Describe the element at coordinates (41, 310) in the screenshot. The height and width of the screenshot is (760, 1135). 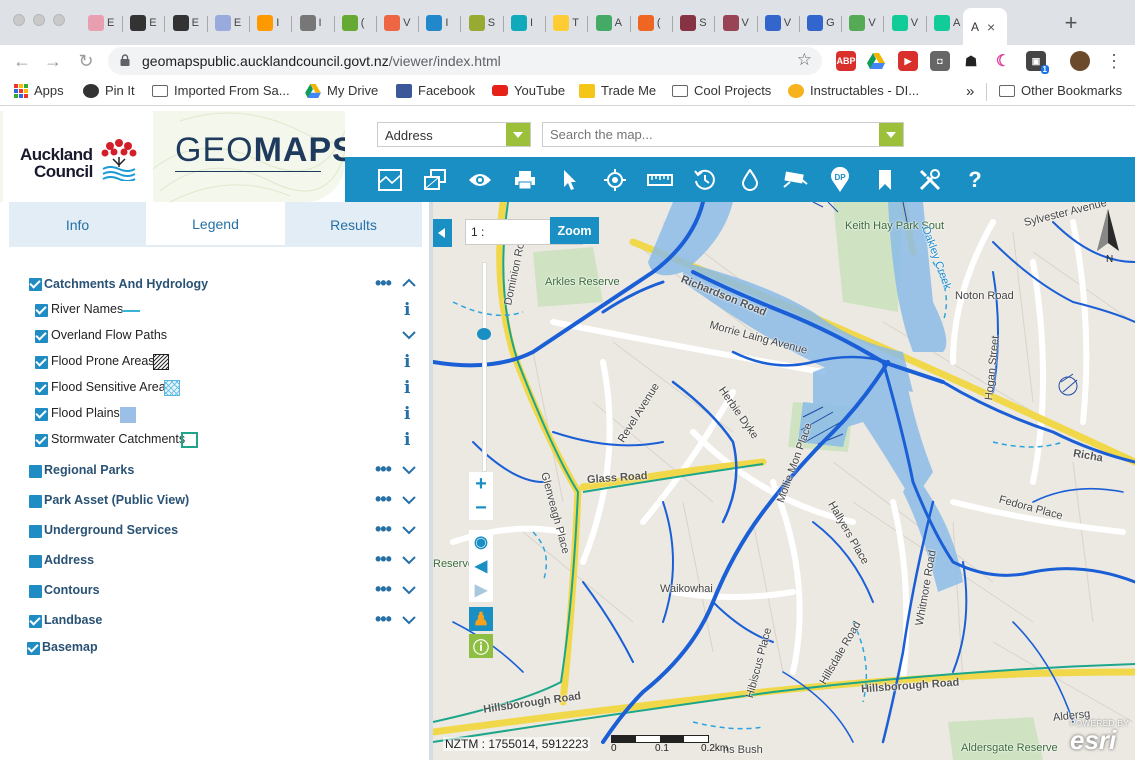
I see `river-names-checkbox` at that location.